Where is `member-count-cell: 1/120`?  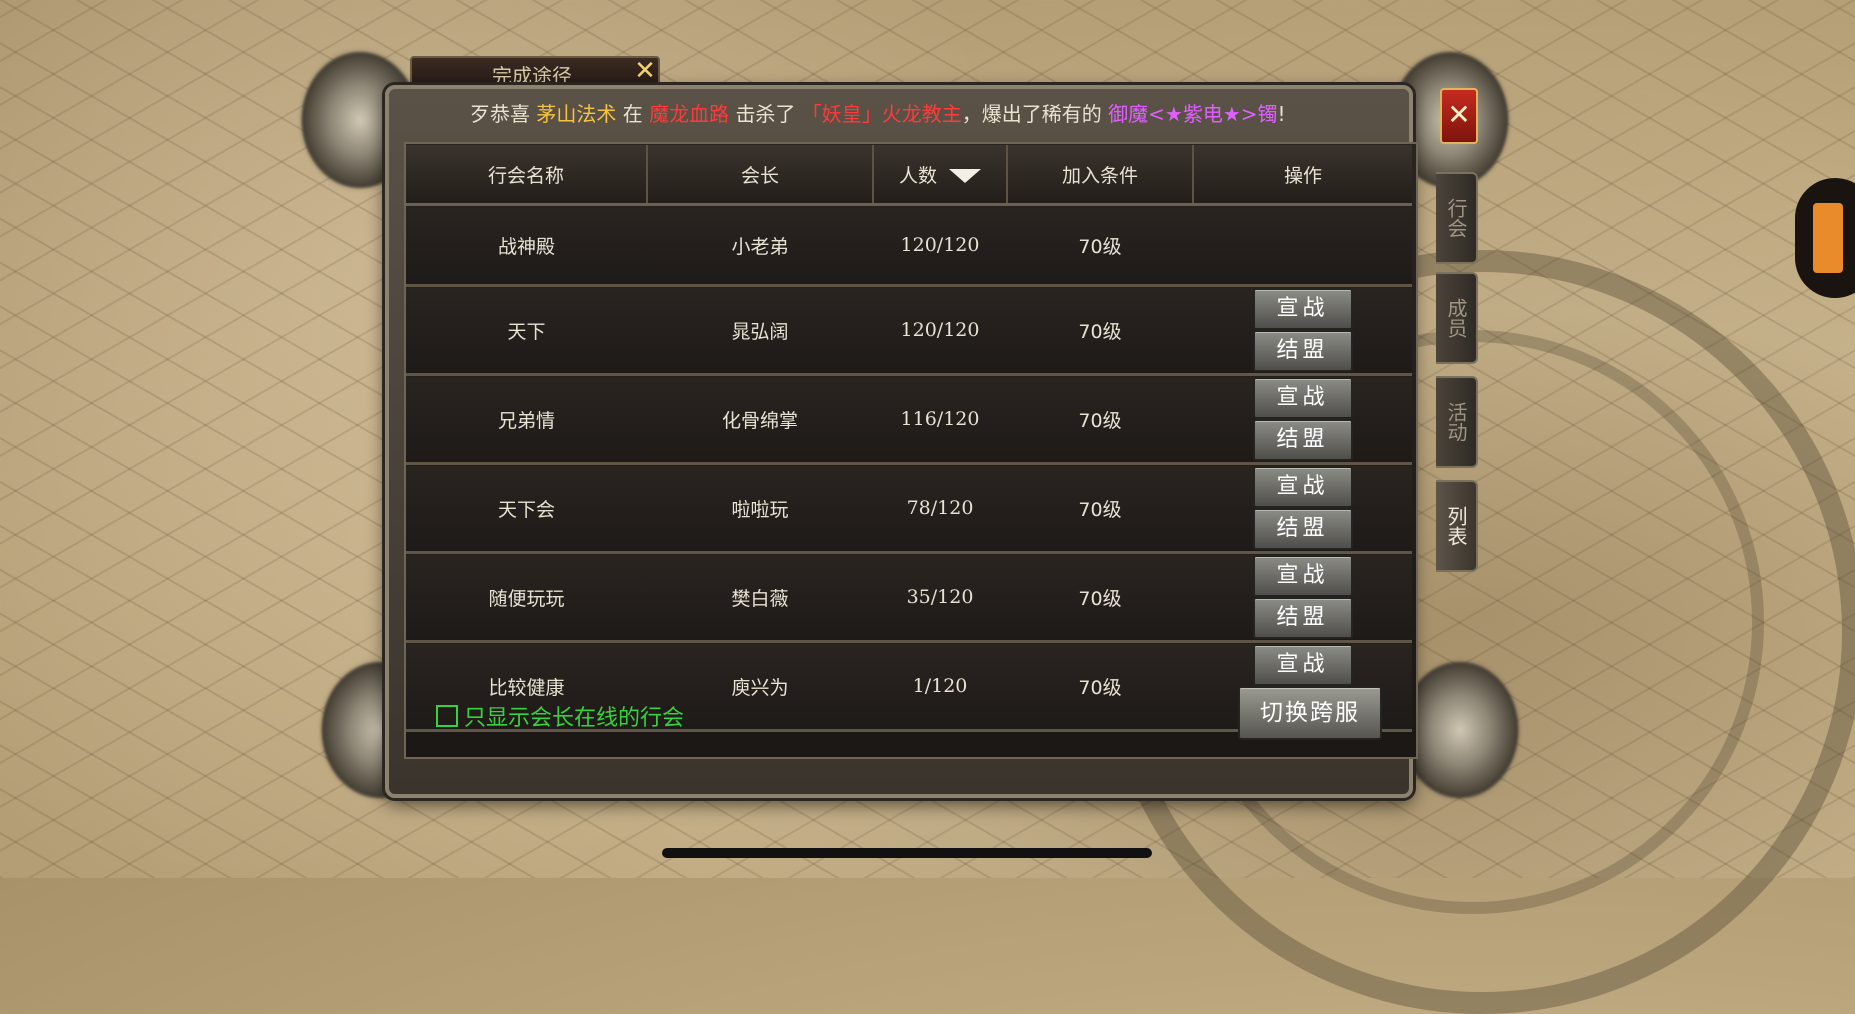 member-count-cell: 1/120 is located at coordinates (940, 686).